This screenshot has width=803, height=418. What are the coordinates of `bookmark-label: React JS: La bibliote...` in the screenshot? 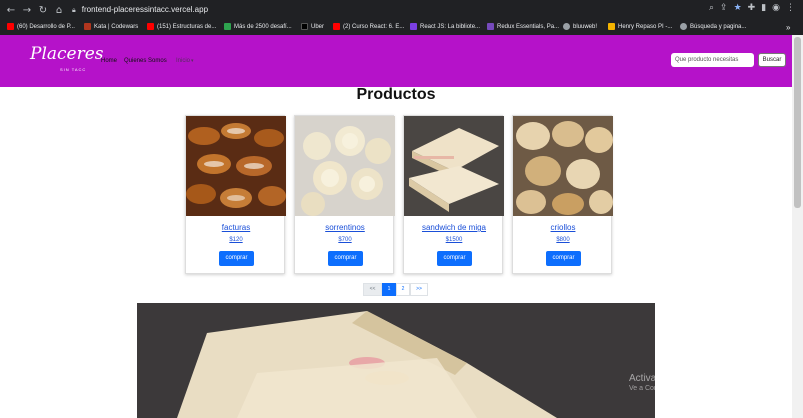 It's located at (450, 27).